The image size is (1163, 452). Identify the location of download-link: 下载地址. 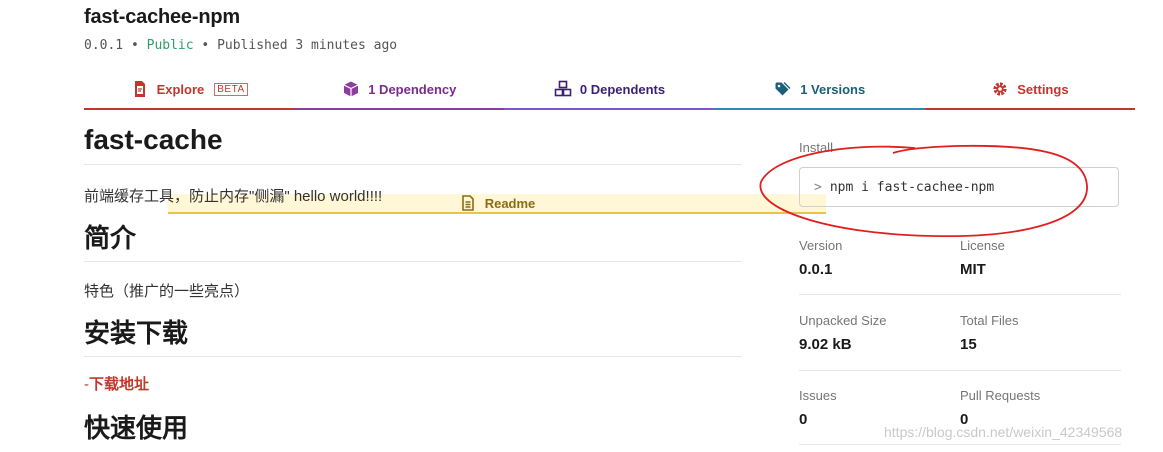
(119, 384).